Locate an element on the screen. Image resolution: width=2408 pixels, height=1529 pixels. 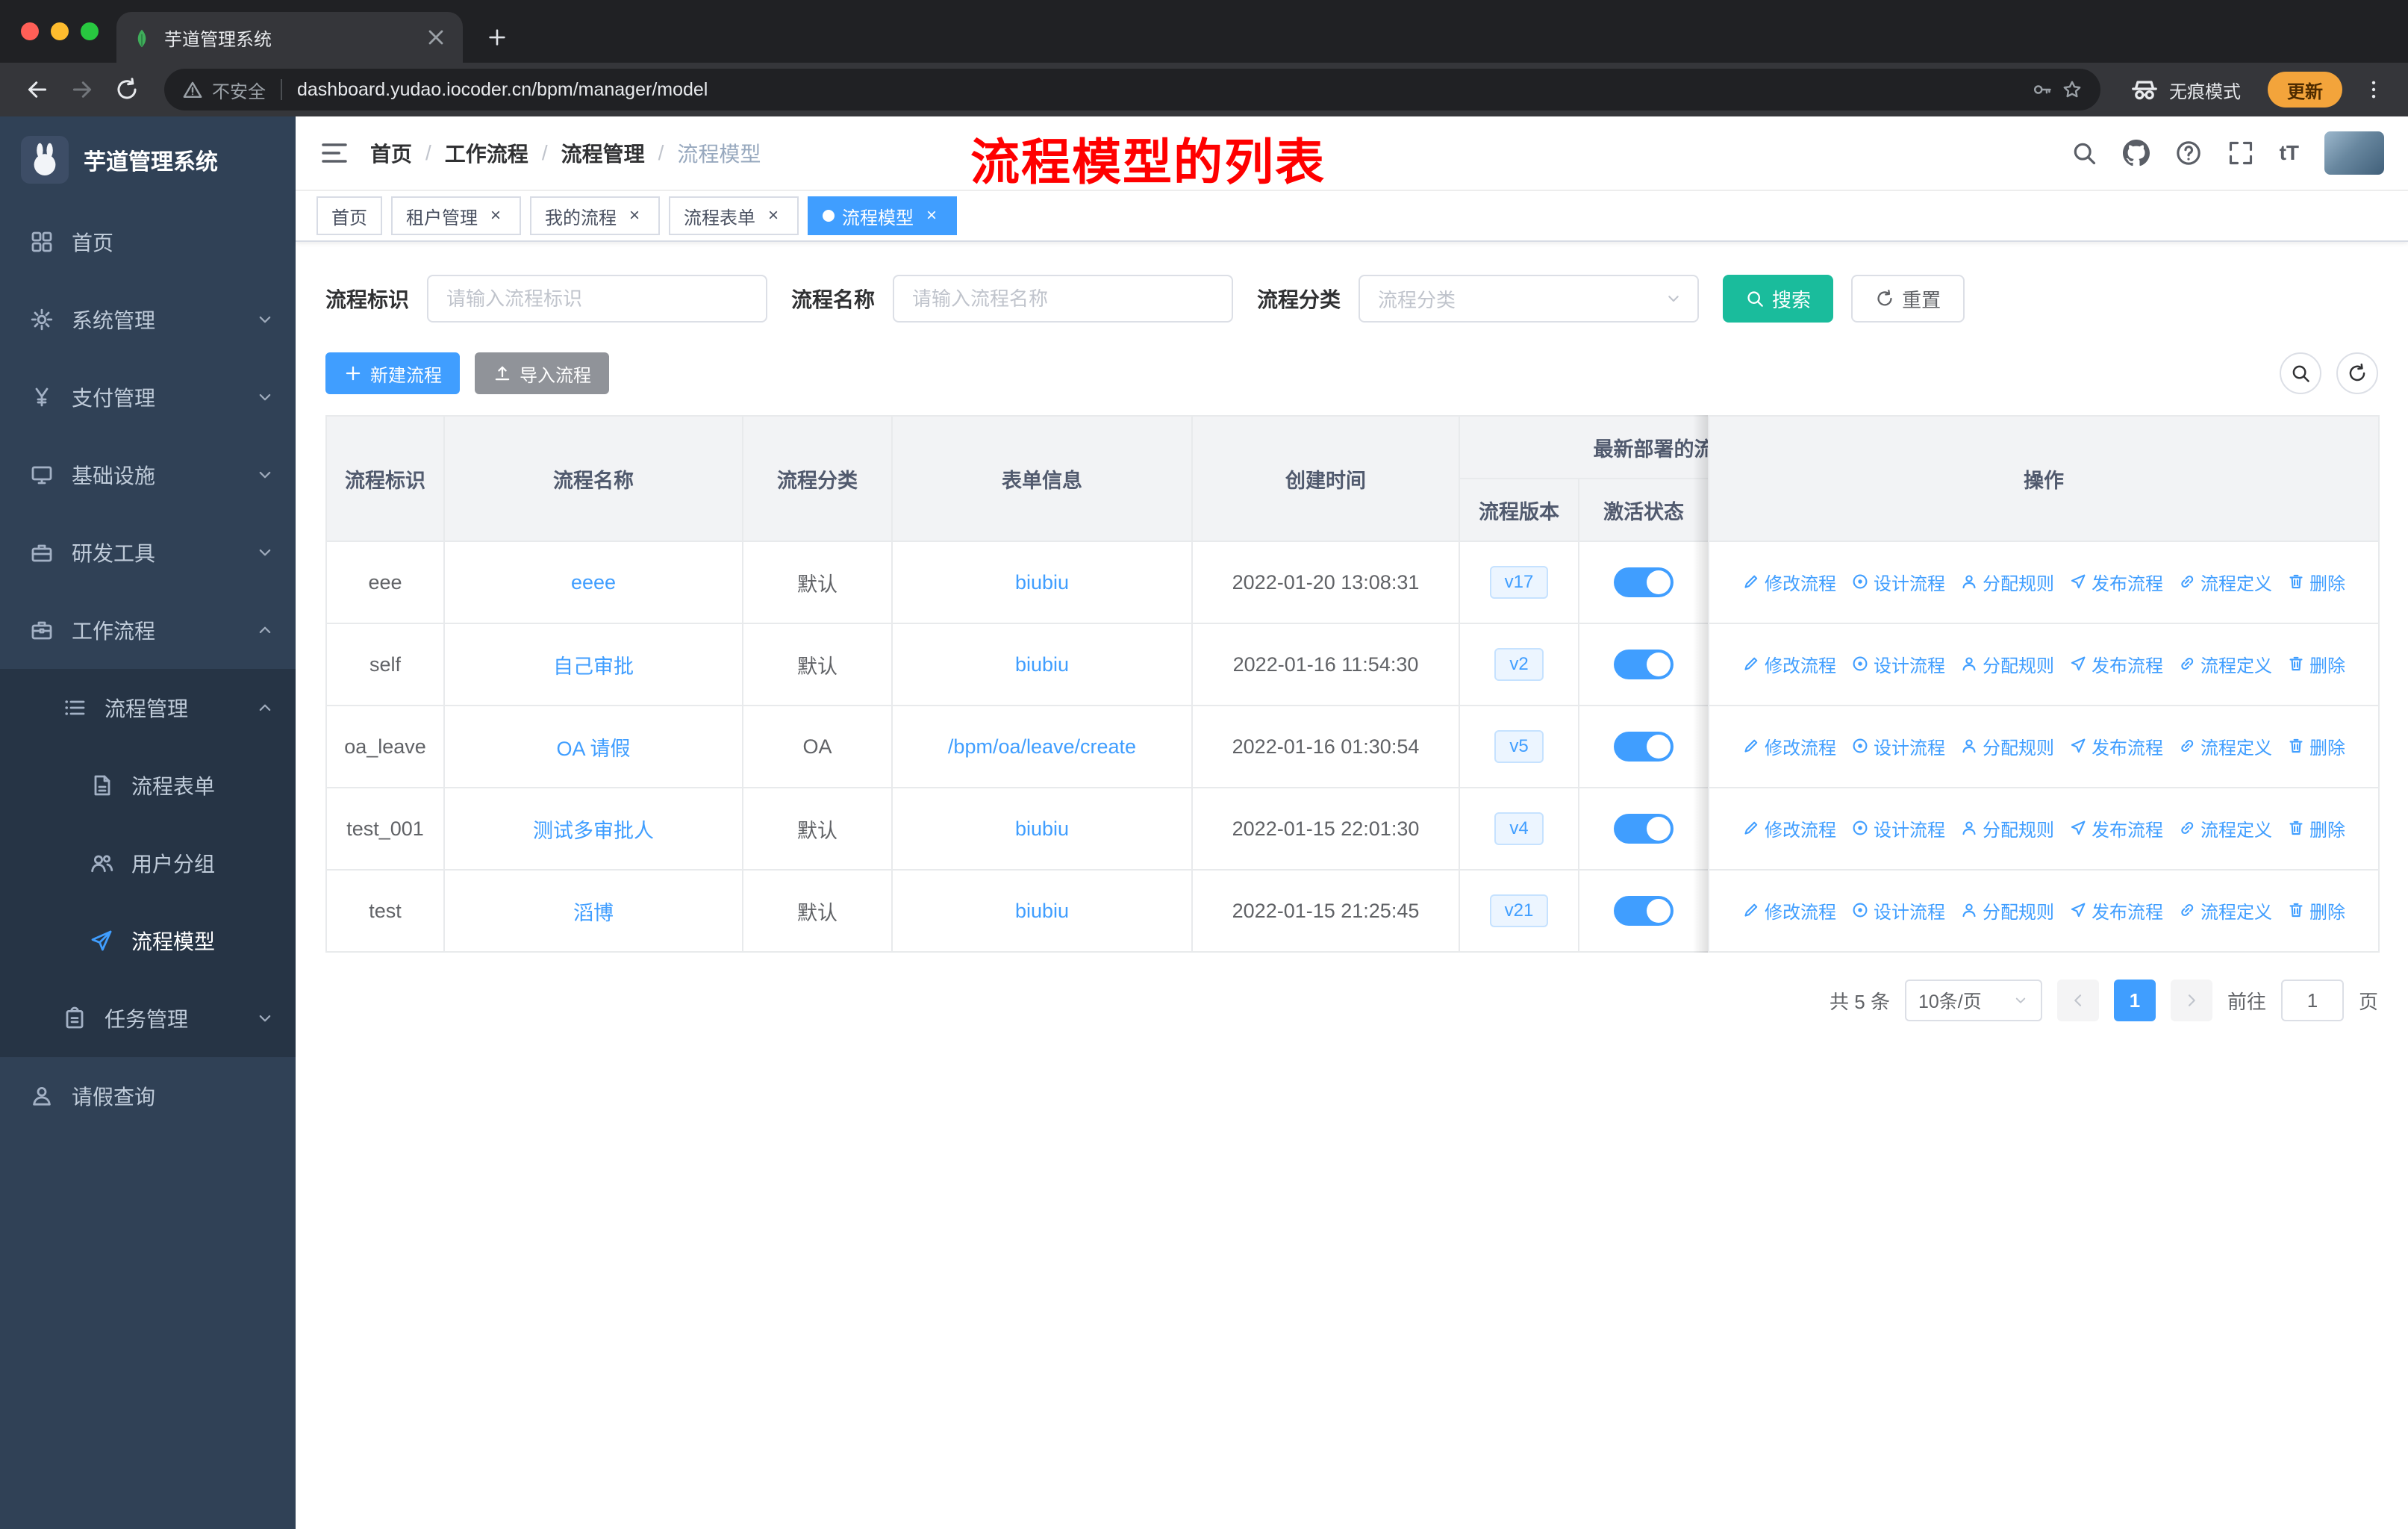
sidebar-item-流程模型: 流程模型 is located at coordinates (148, 941).